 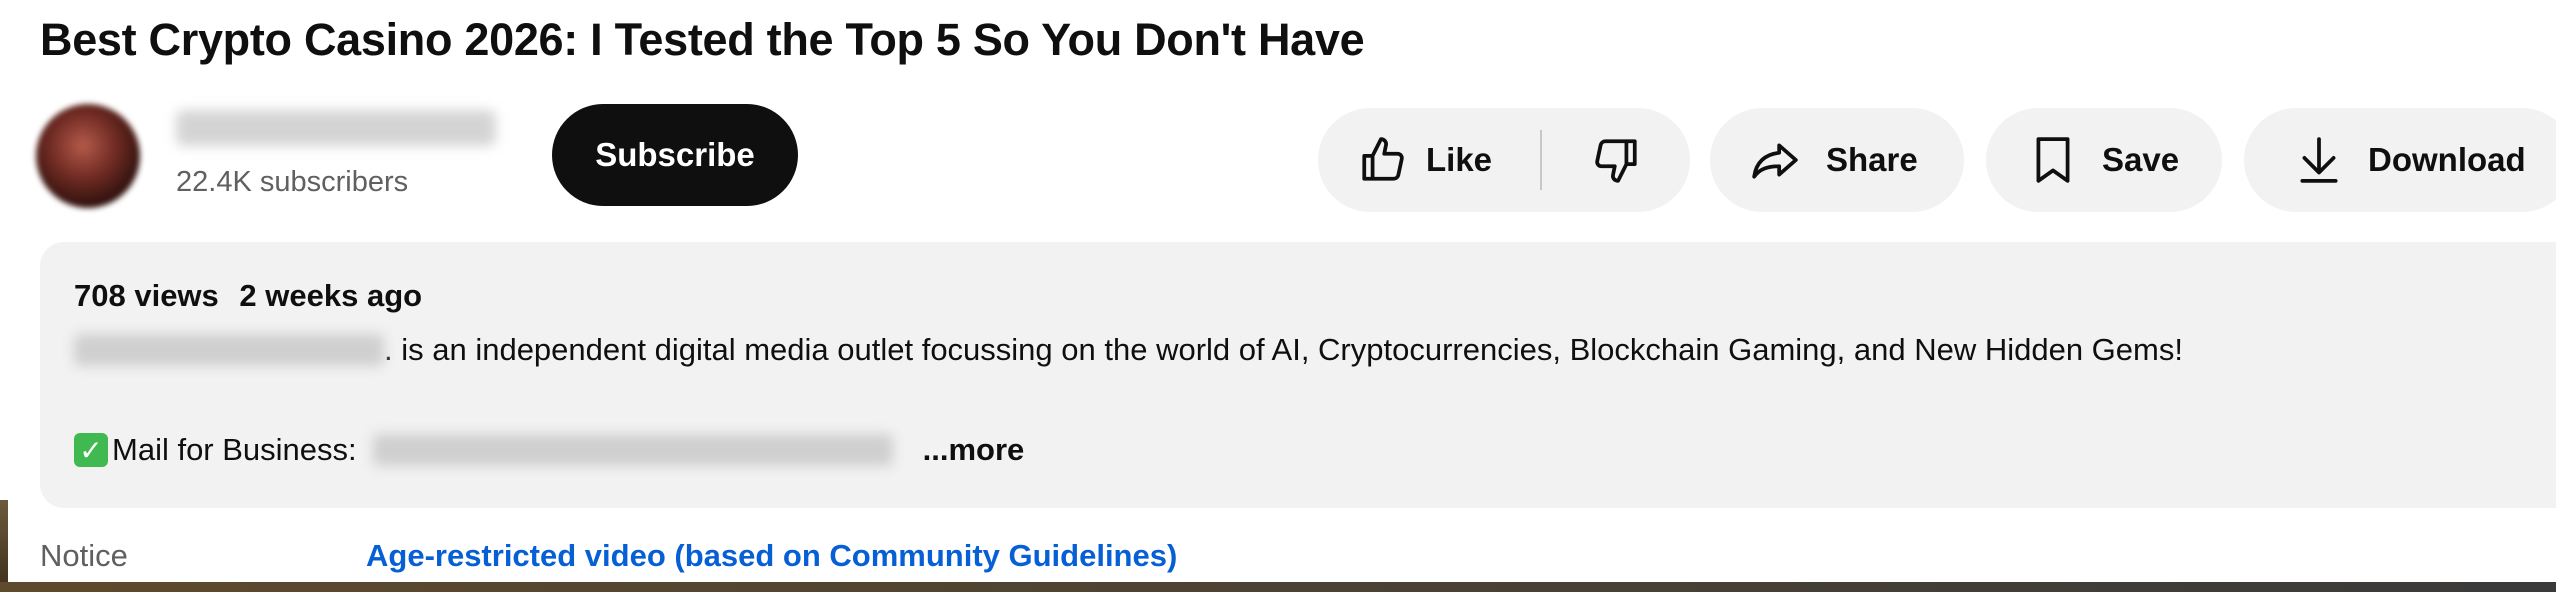 I want to click on frame-edge-bottom, so click(x=1278, y=587).